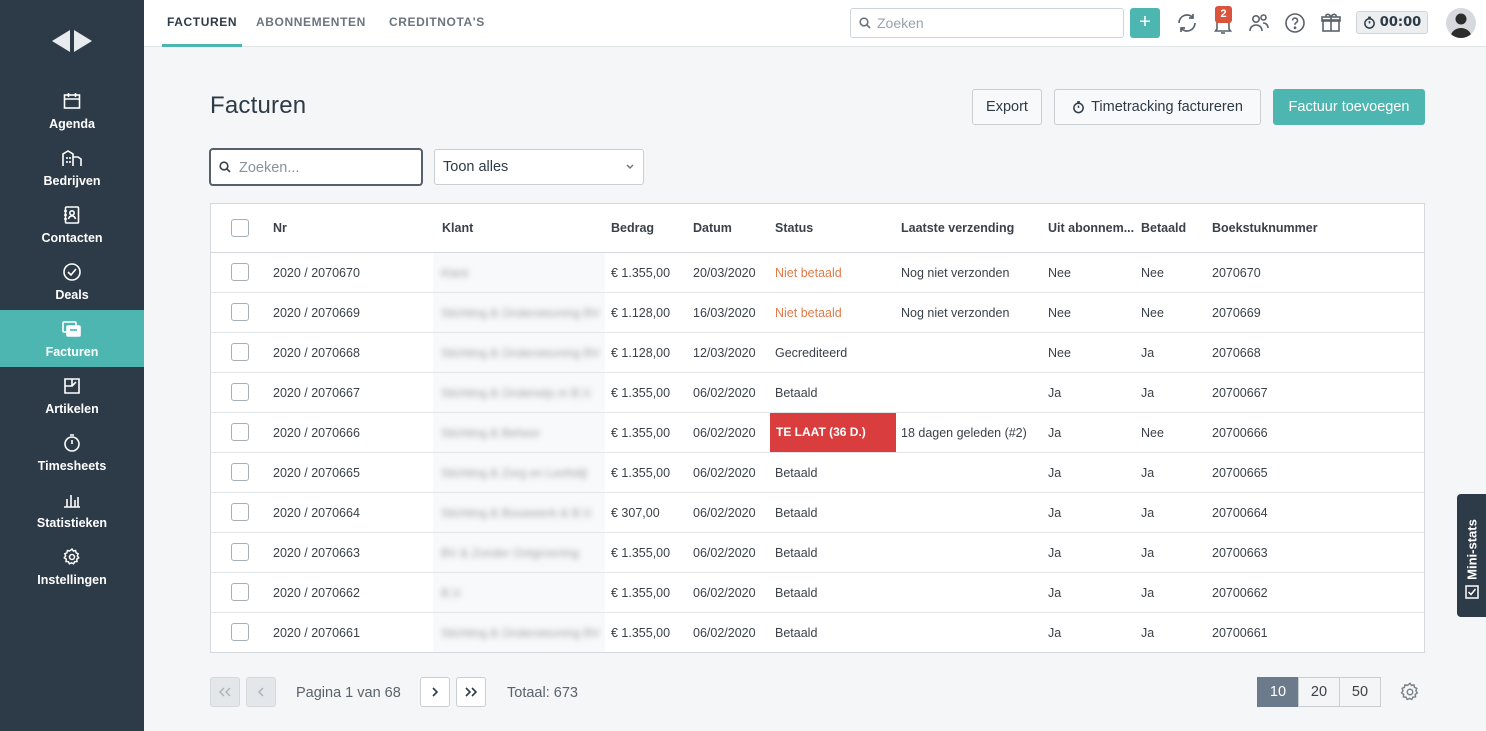 Image resolution: width=1486 pixels, height=731 pixels. I want to click on header-nr: Nr, so click(280, 228).